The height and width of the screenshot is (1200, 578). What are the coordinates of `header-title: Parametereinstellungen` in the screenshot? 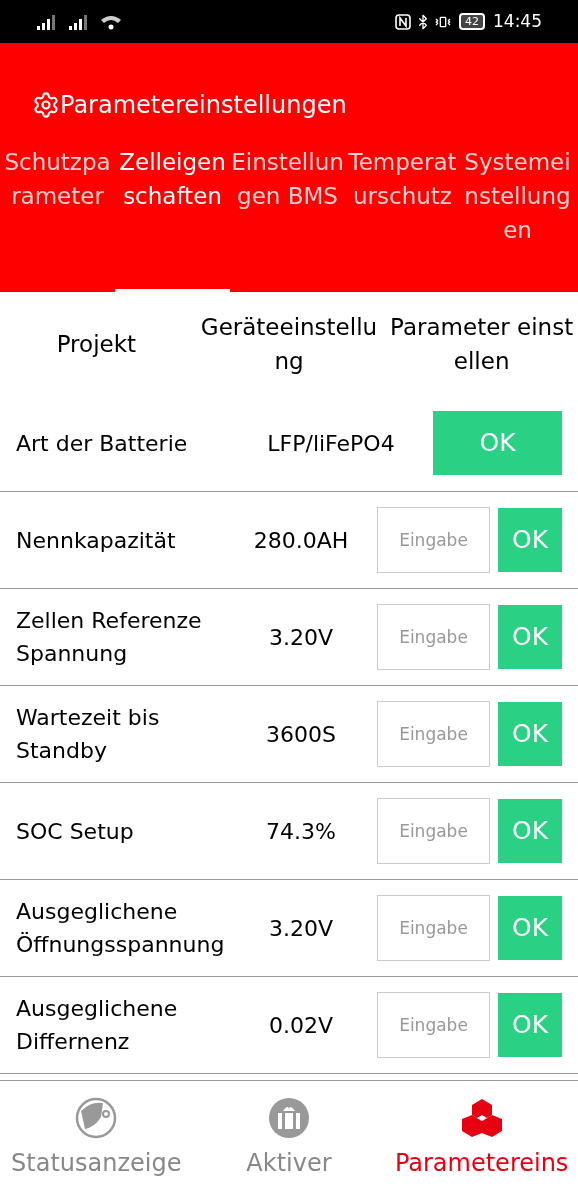 It's located at (203, 105).